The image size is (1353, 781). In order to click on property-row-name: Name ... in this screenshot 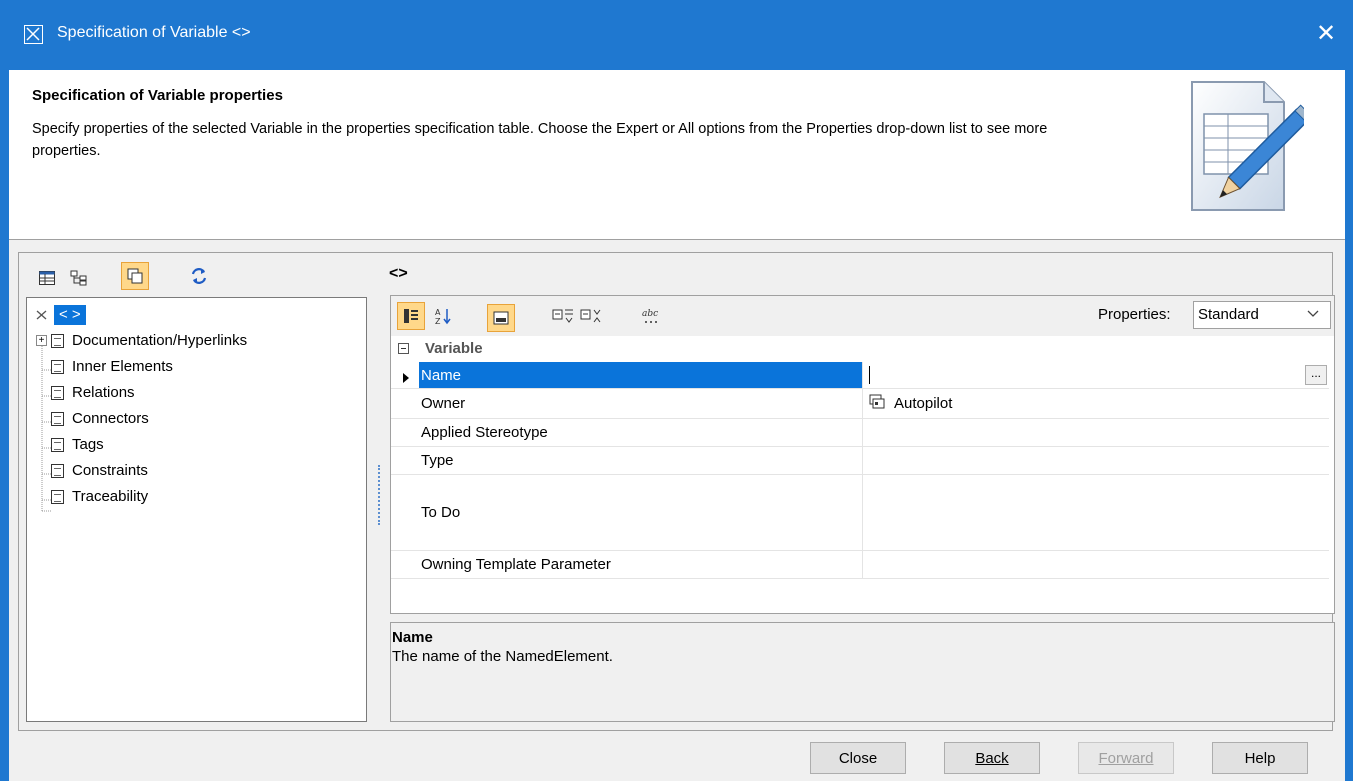, I will do `click(860, 375)`.